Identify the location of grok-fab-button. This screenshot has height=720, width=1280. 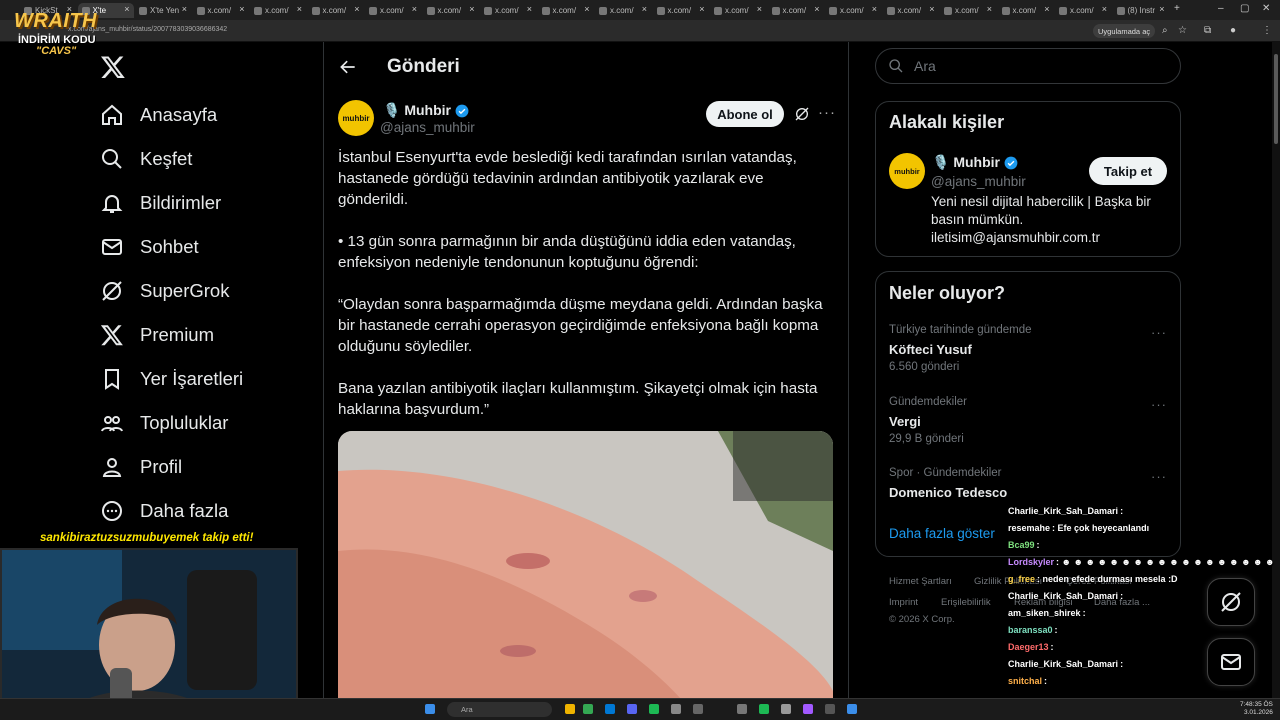
(1231, 602).